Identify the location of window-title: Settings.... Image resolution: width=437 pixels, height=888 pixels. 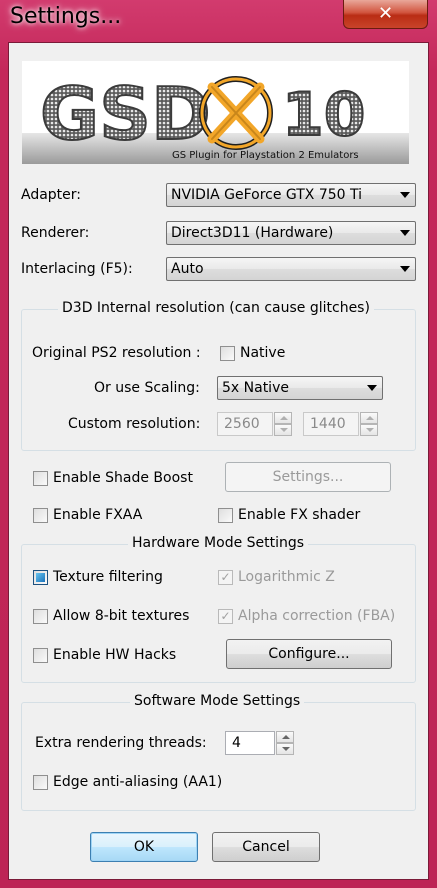
(66, 16).